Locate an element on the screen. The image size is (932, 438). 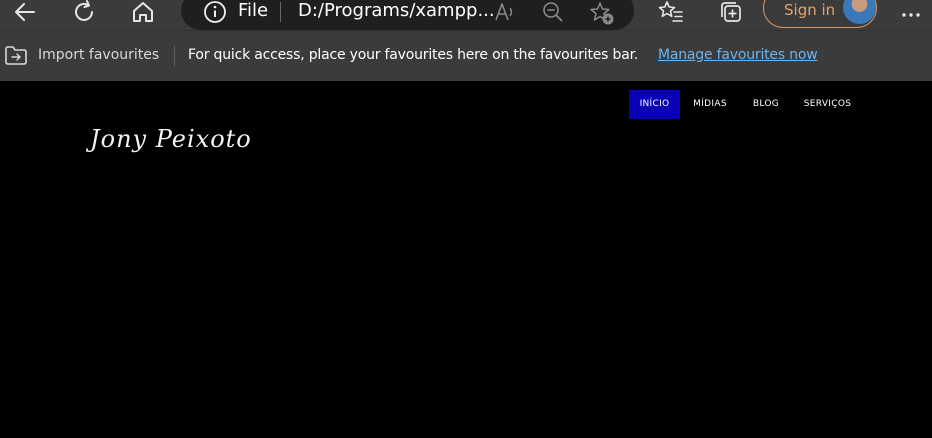
home-button is located at coordinates (143, 15).